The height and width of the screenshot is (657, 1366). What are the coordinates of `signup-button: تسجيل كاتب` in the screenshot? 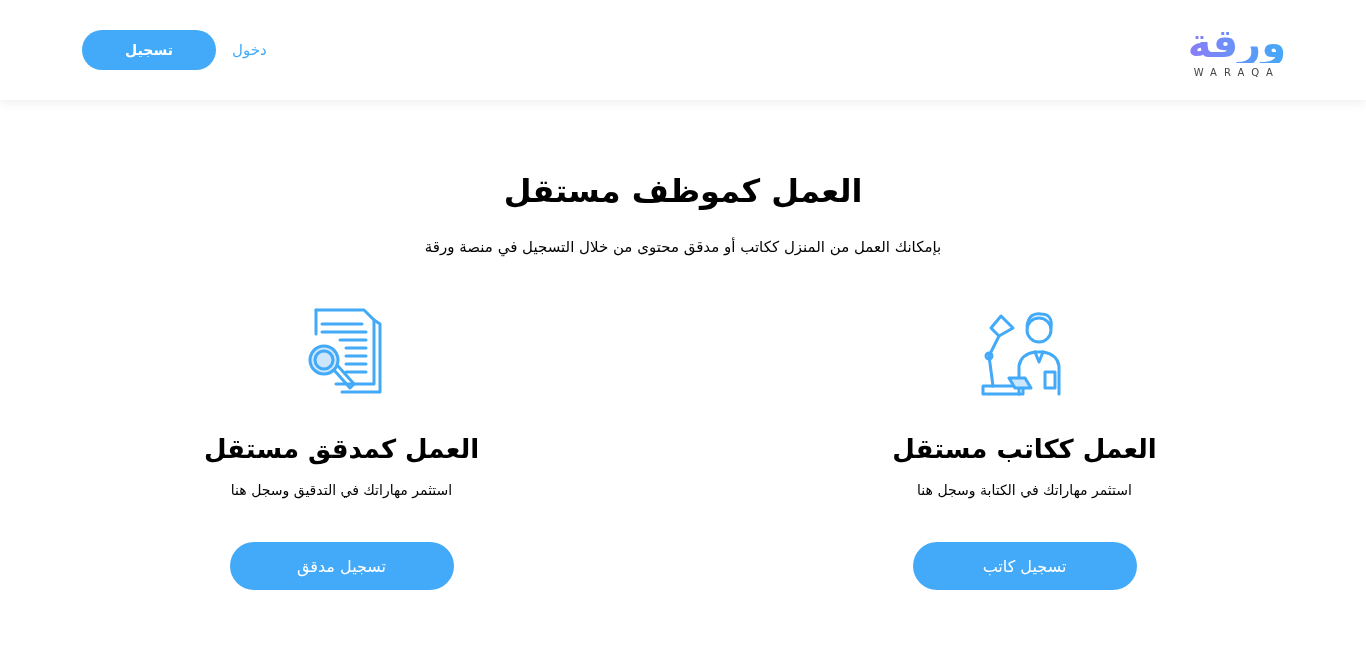 It's located at (1024, 566).